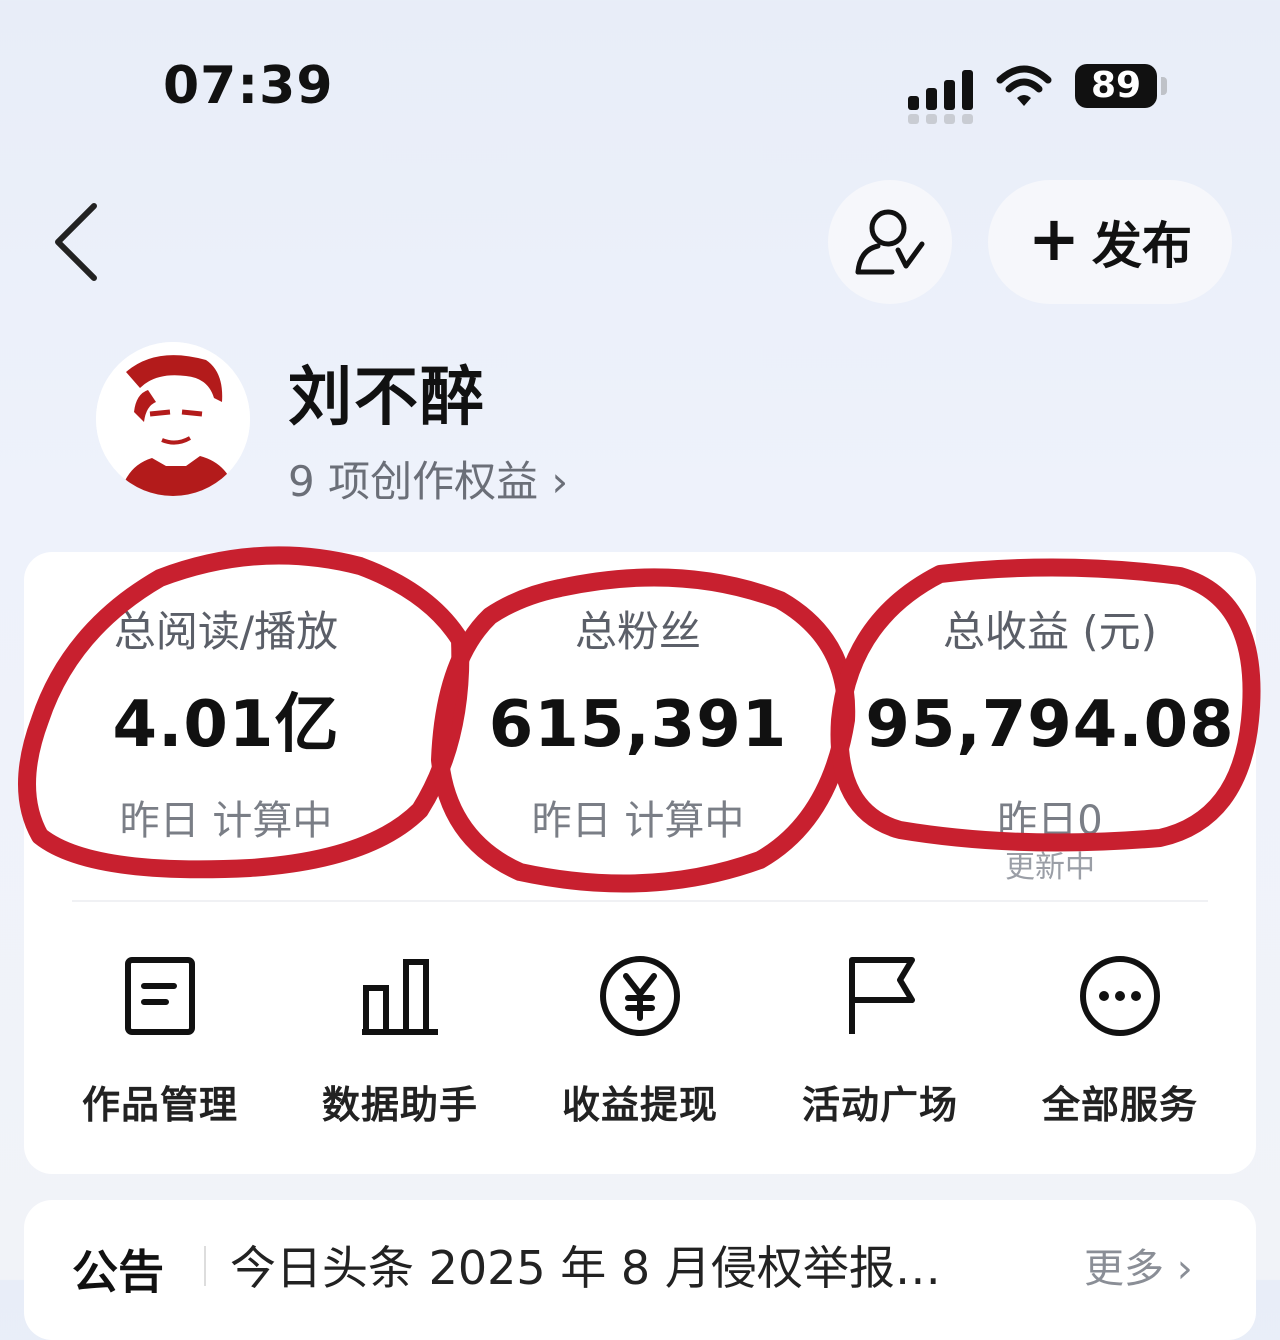 The width and height of the screenshot is (1280, 1340). I want to click on user-verified-icon, so click(890, 242).